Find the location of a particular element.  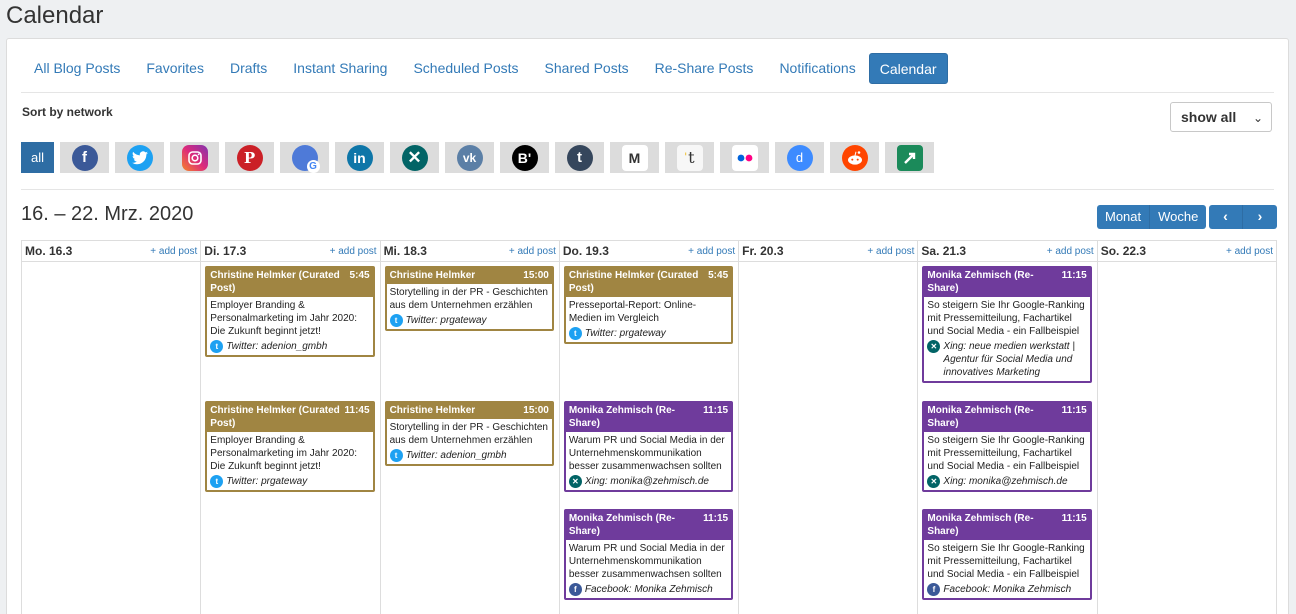

event-time: 15:00 is located at coordinates (536, 275).